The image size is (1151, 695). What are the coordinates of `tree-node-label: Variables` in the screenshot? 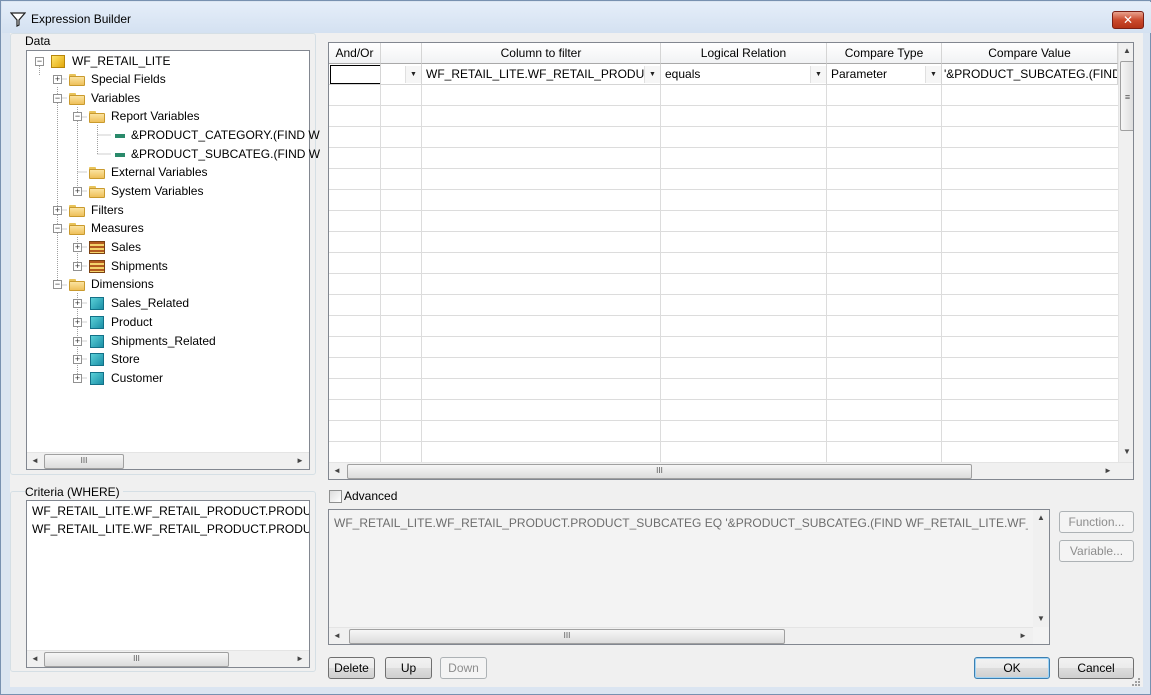 It's located at (116, 98).